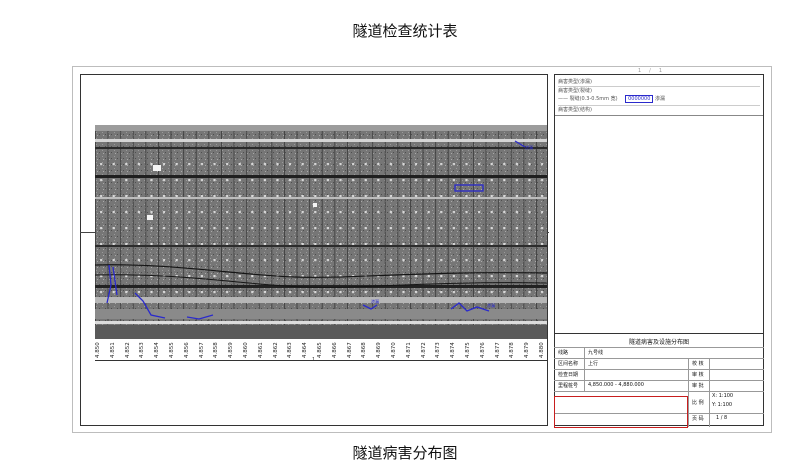 The height and width of the screenshot is (476, 810). Describe the element at coordinates (394, 350) in the screenshot. I see `station-label: 4.870` at that location.